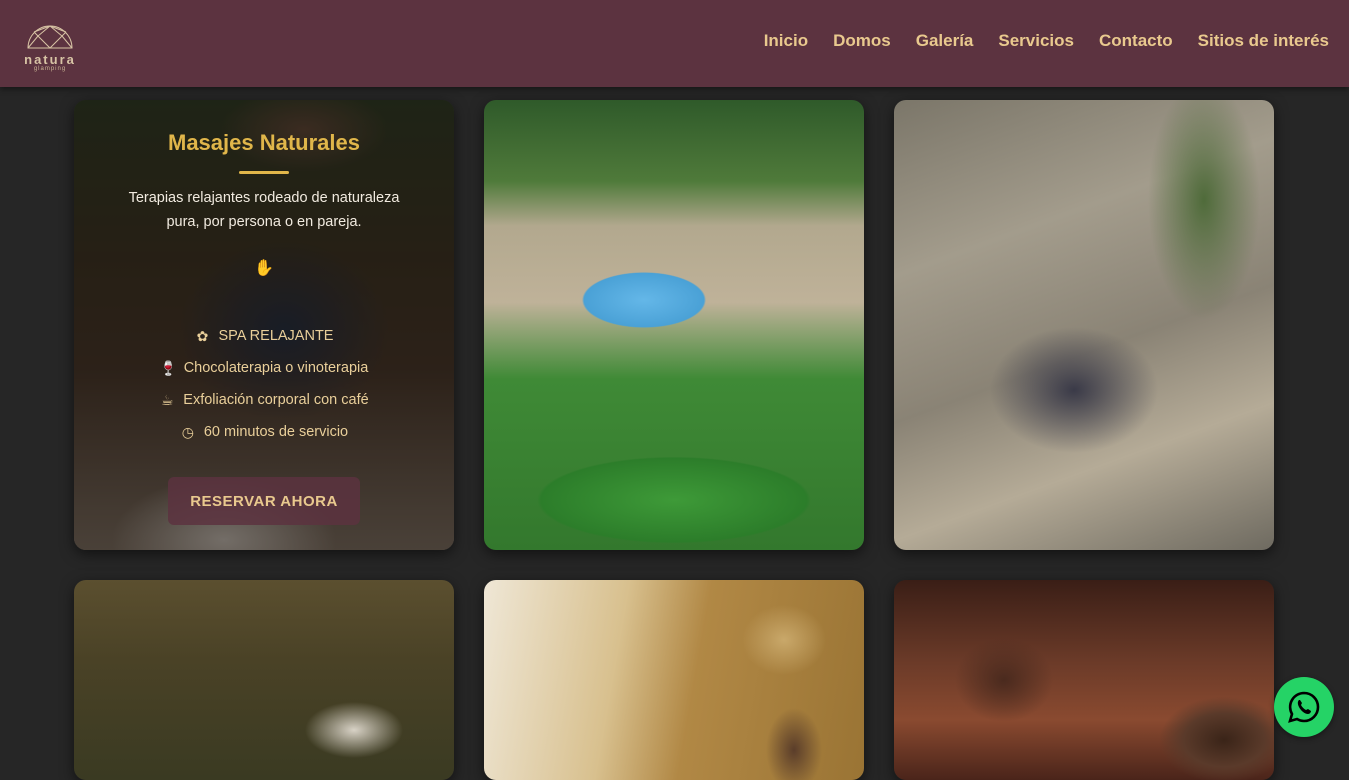 This screenshot has height=780, width=1349. Describe the element at coordinates (50, 37) in the screenshot. I see `dome-logo-icon` at that location.